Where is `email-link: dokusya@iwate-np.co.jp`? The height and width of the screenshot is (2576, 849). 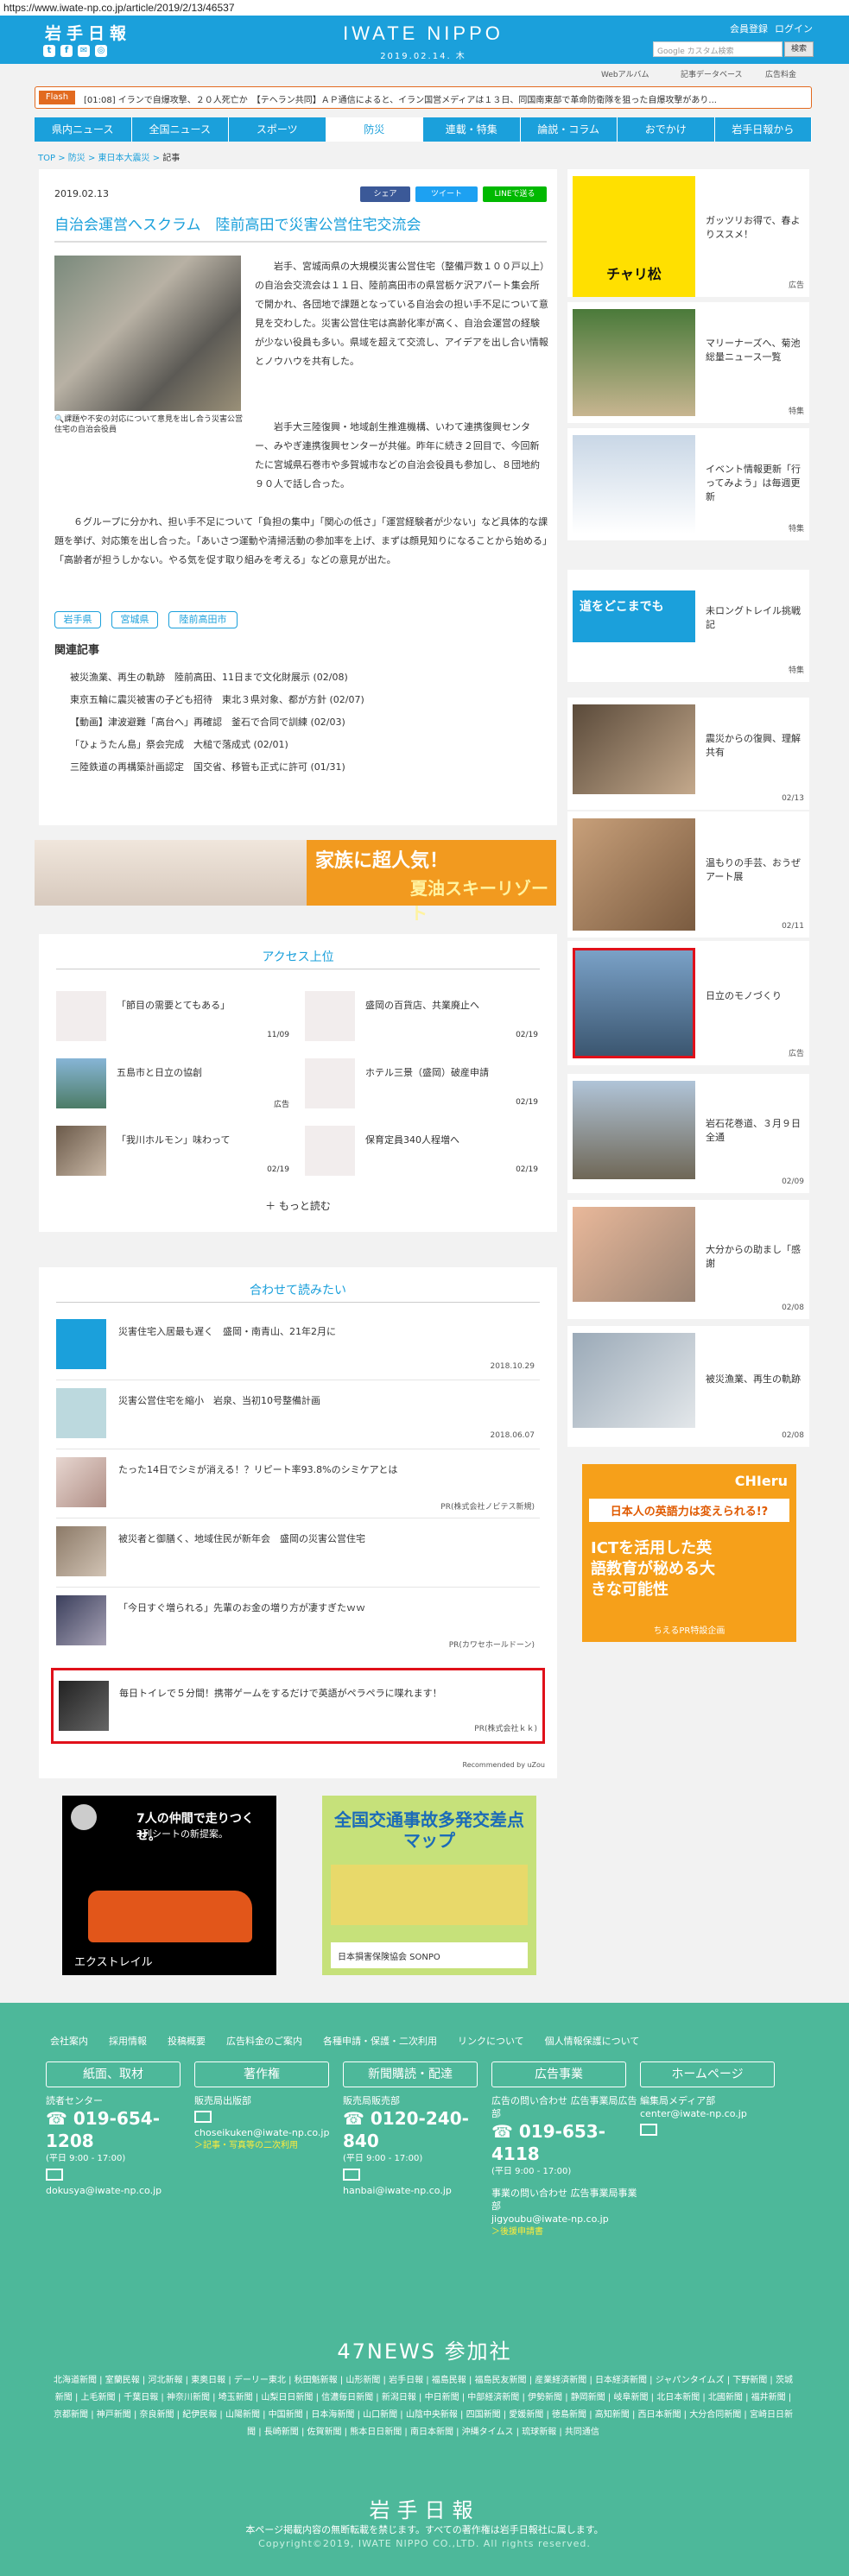
email-link: dokusya@iwate-np.co.jp is located at coordinates (120, 2190).